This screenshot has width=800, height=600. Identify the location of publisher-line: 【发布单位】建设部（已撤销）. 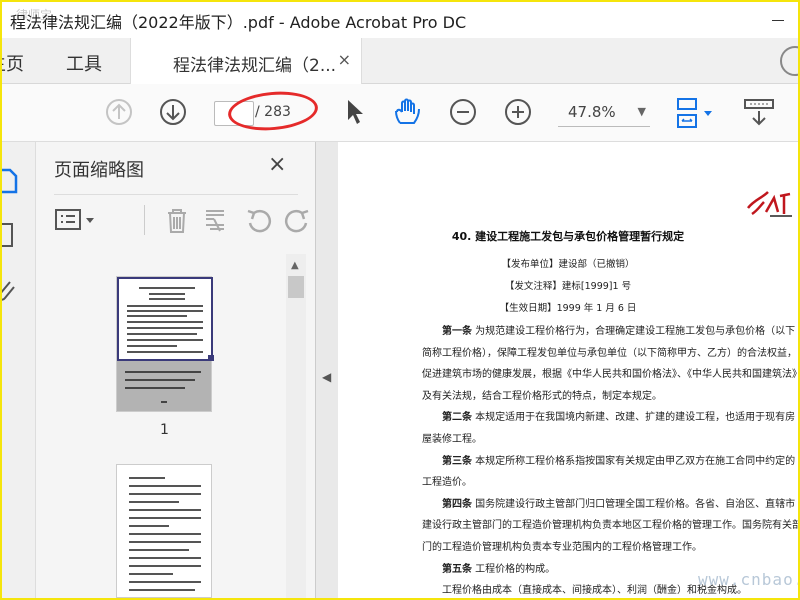
(568, 264).